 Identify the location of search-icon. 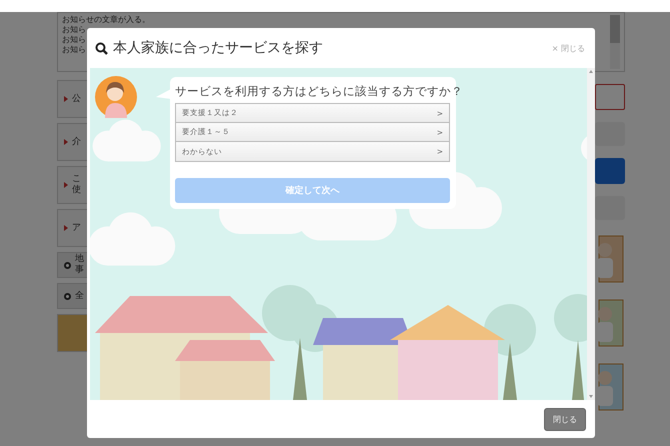
(101, 48).